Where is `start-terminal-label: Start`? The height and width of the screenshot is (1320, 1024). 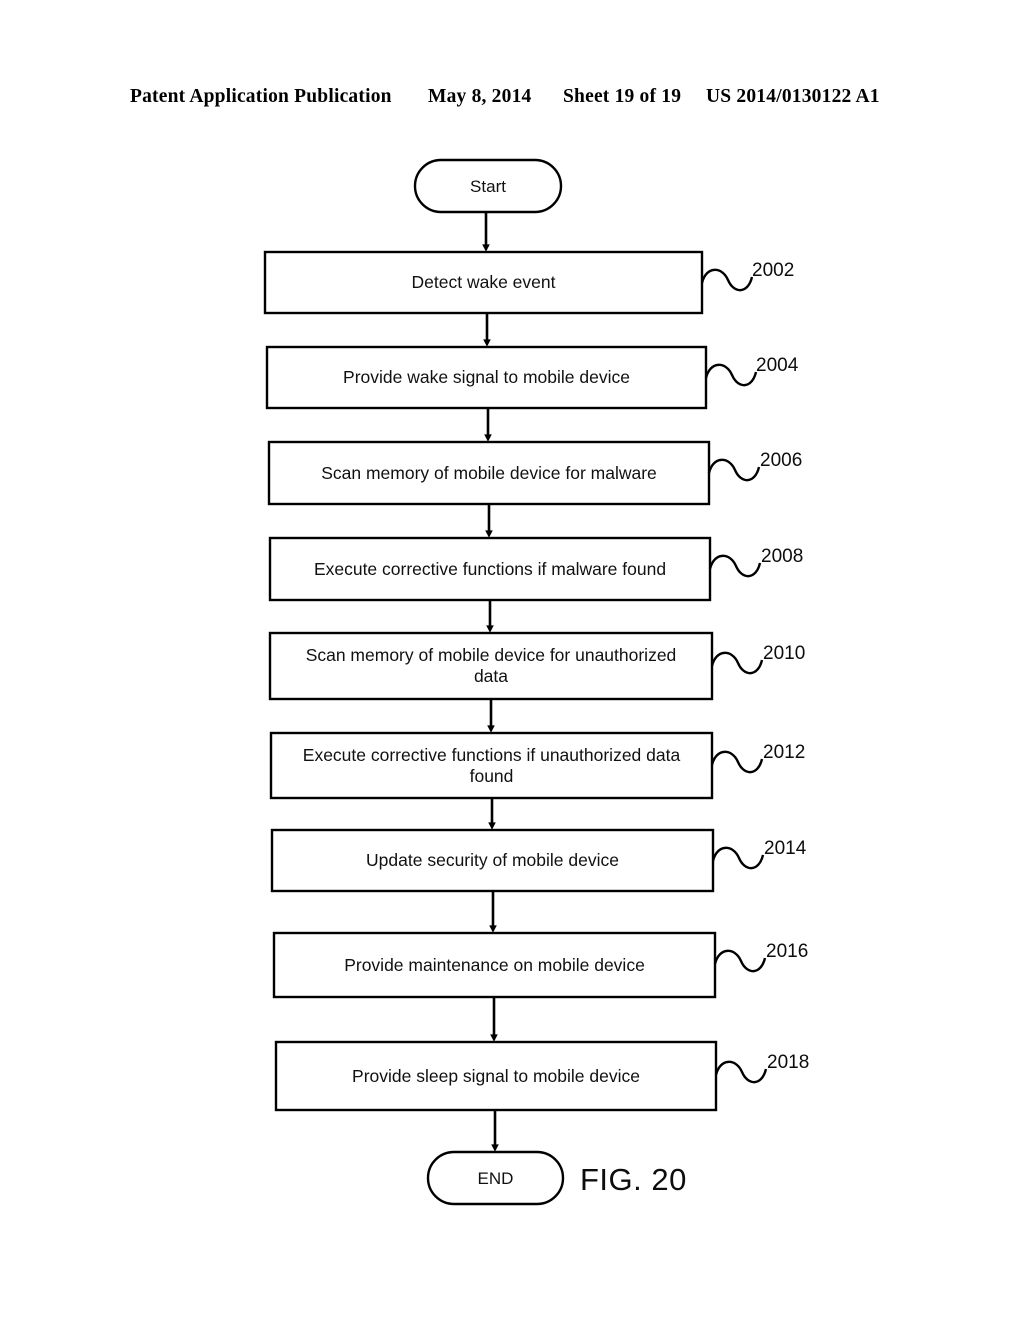 start-terminal-label: Start is located at coordinates (488, 186).